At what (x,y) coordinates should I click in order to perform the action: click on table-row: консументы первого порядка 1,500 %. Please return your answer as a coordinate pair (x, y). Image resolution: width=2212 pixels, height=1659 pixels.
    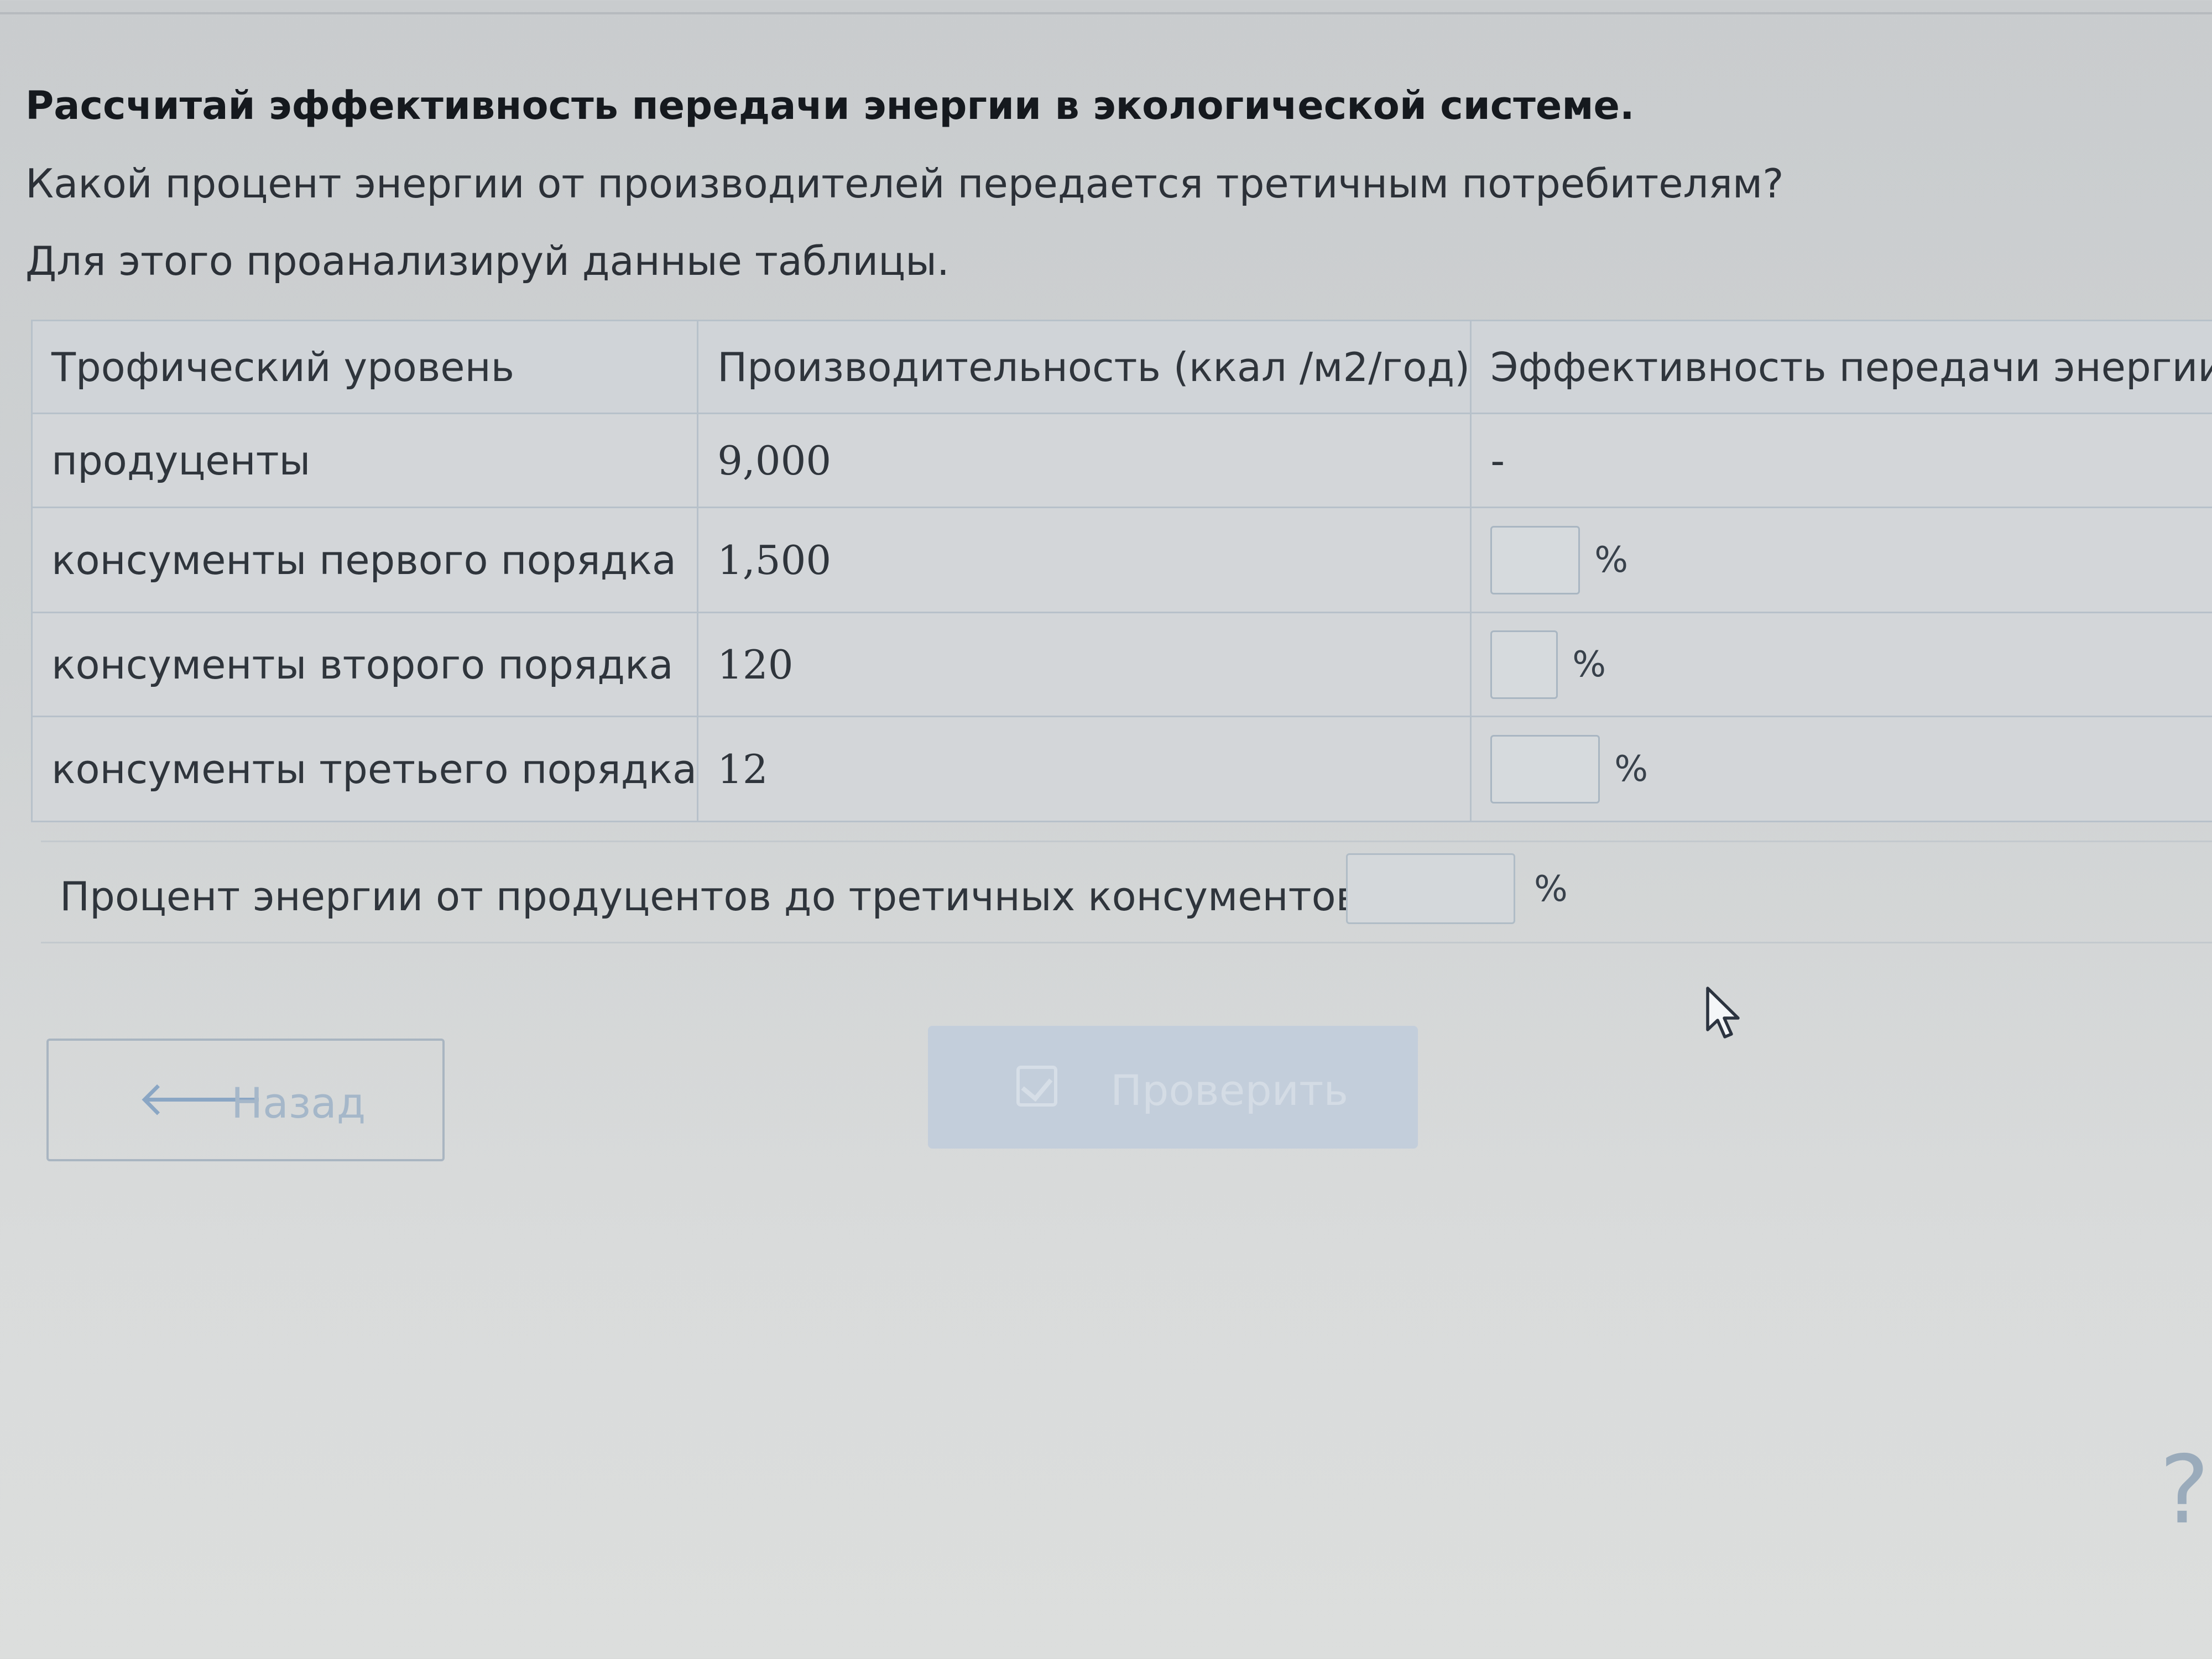
    Looking at the image, I should click on (1121, 560).